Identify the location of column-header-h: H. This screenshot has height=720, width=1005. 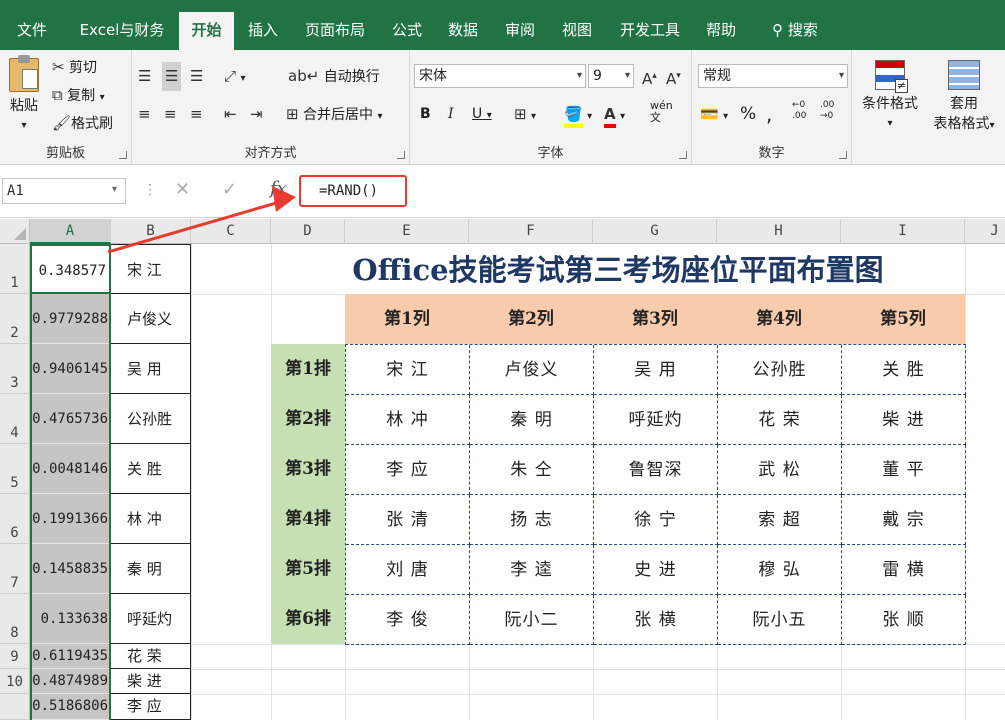
(779, 231).